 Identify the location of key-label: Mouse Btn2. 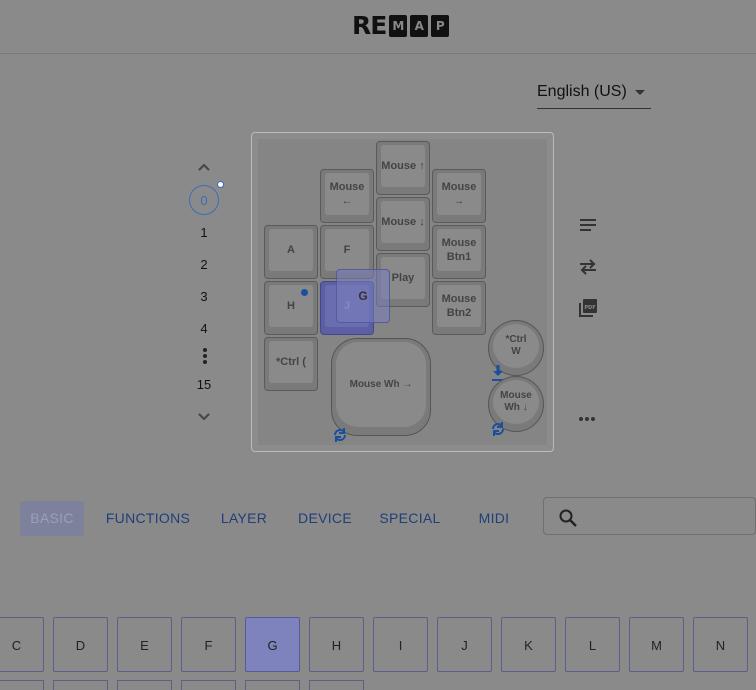
(459, 306).